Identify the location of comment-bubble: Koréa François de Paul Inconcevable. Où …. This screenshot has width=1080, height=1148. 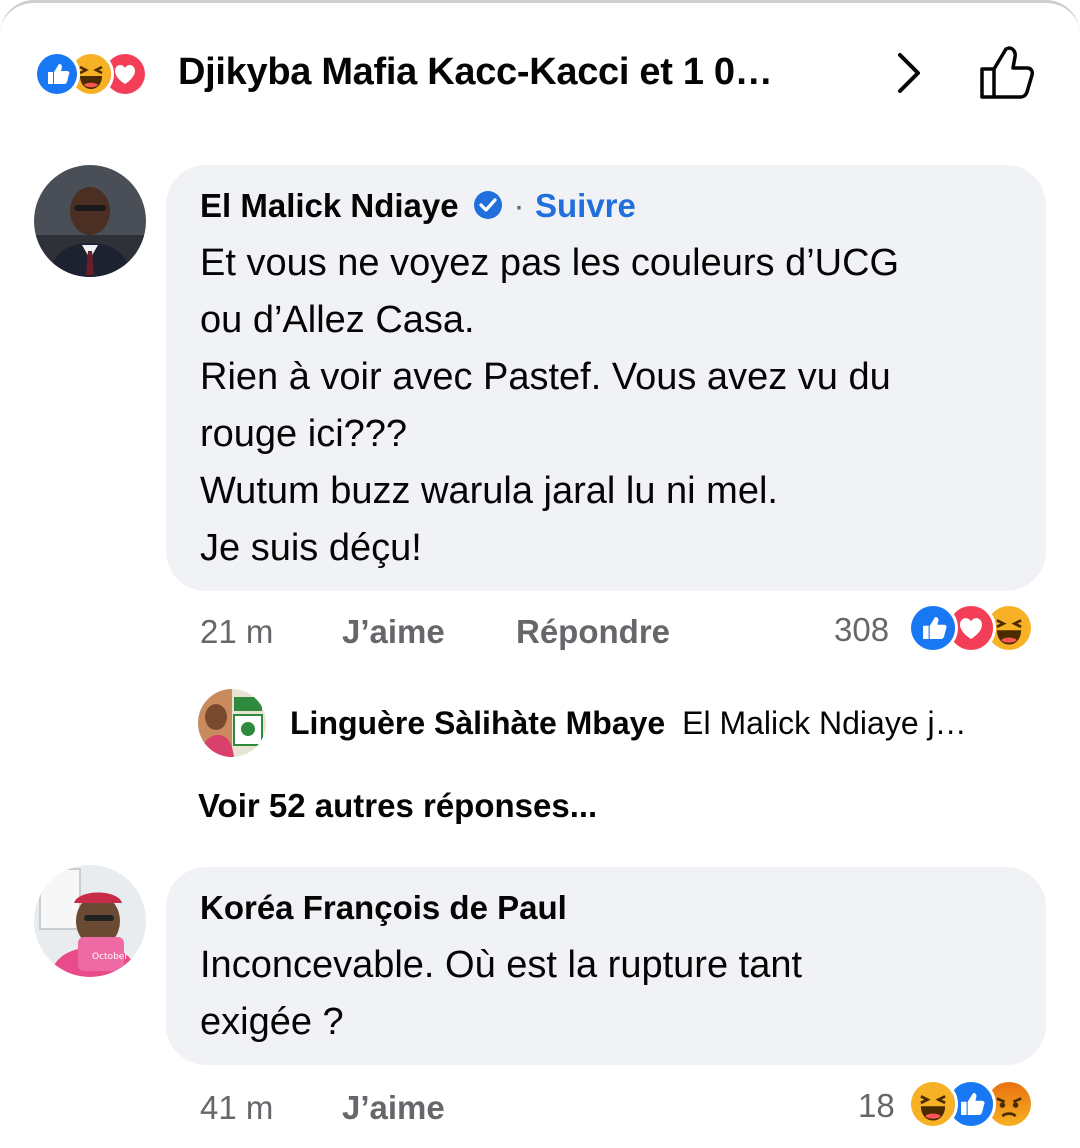
(606, 966).